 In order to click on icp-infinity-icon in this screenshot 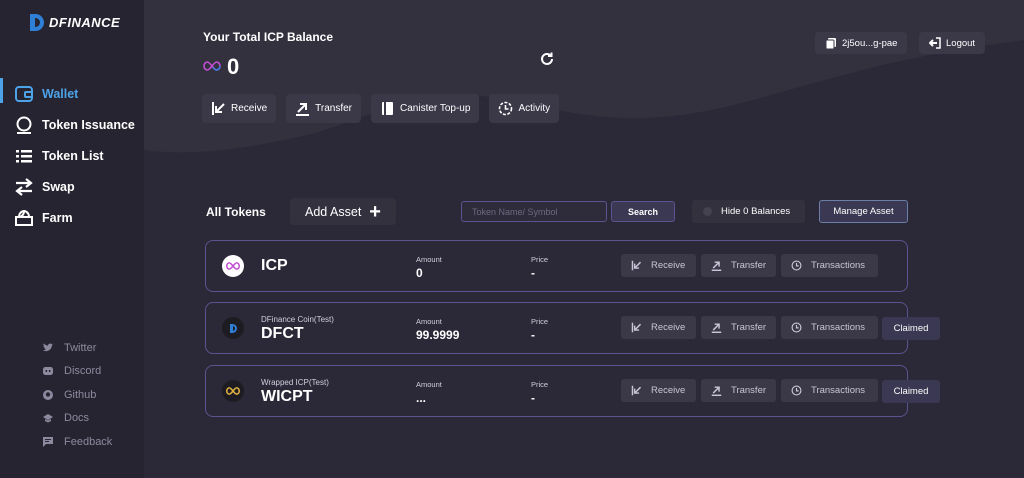, I will do `click(212, 67)`.